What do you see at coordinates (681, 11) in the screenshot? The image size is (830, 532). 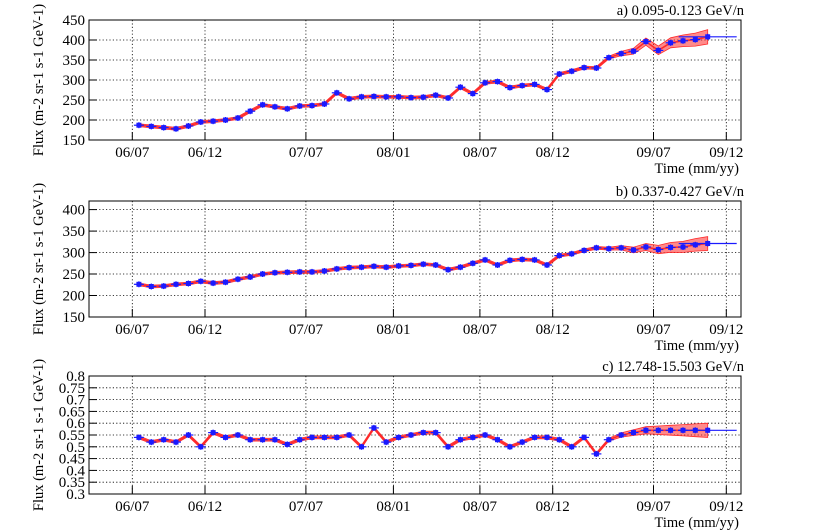 I see `panel-title: a) 0.095-0.123 GeV/n` at bounding box center [681, 11].